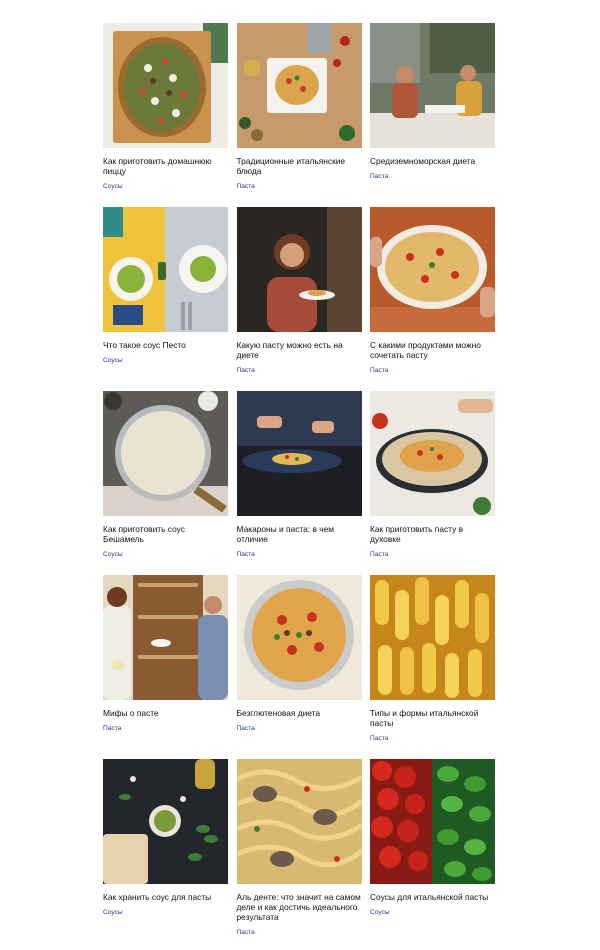  I want to click on tomatoes-basil-photo, so click(432, 821).